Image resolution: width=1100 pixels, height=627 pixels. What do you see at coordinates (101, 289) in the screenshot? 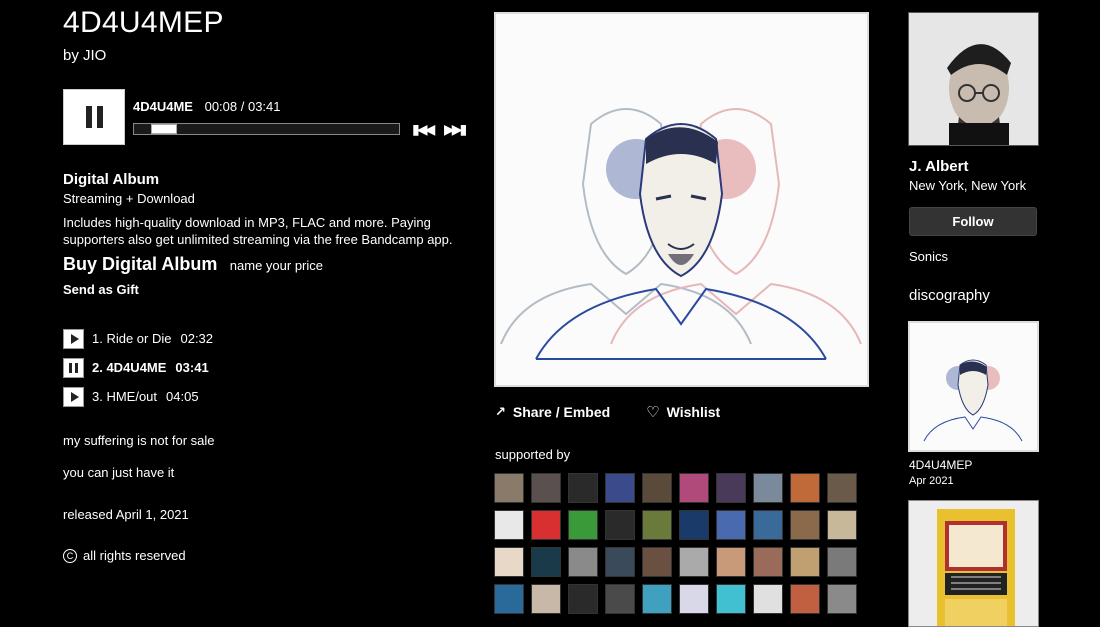
I see `send-as-gift-link: Send as Gift` at bounding box center [101, 289].